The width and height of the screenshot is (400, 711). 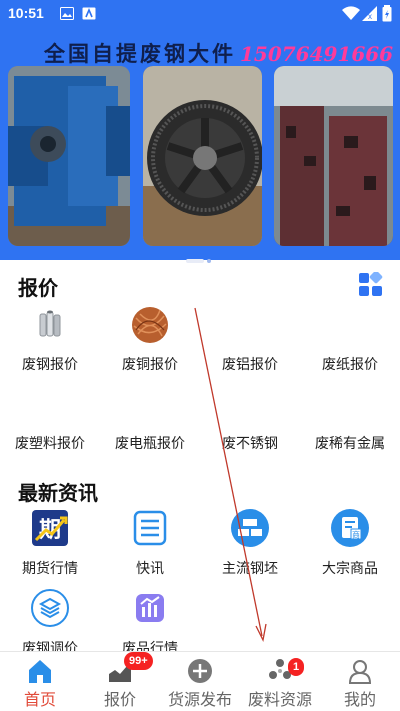 I want to click on nav-resources: 1 废料资源, so click(x=280, y=681).